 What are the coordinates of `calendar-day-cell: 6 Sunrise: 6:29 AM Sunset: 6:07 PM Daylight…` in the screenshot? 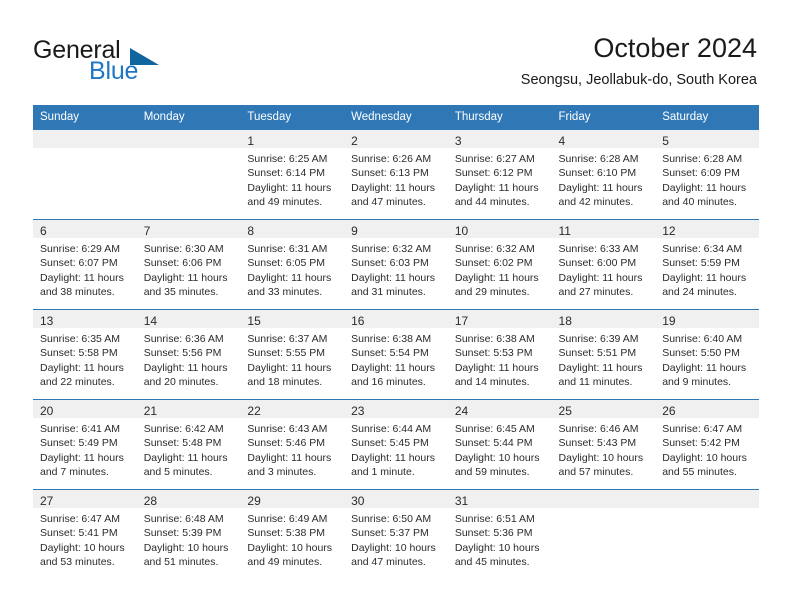 It's located at (85, 264).